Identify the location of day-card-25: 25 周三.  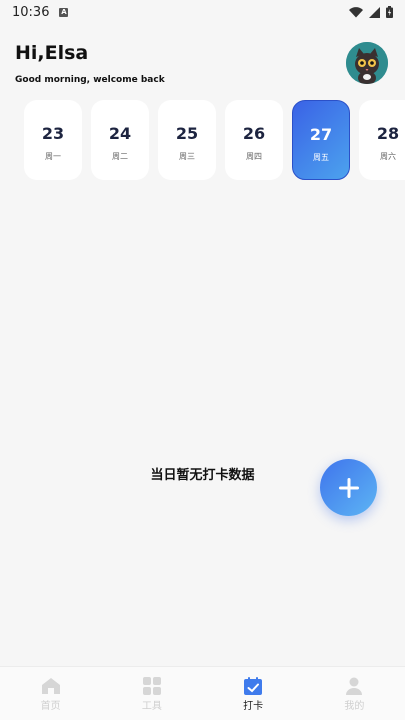
(187, 140).